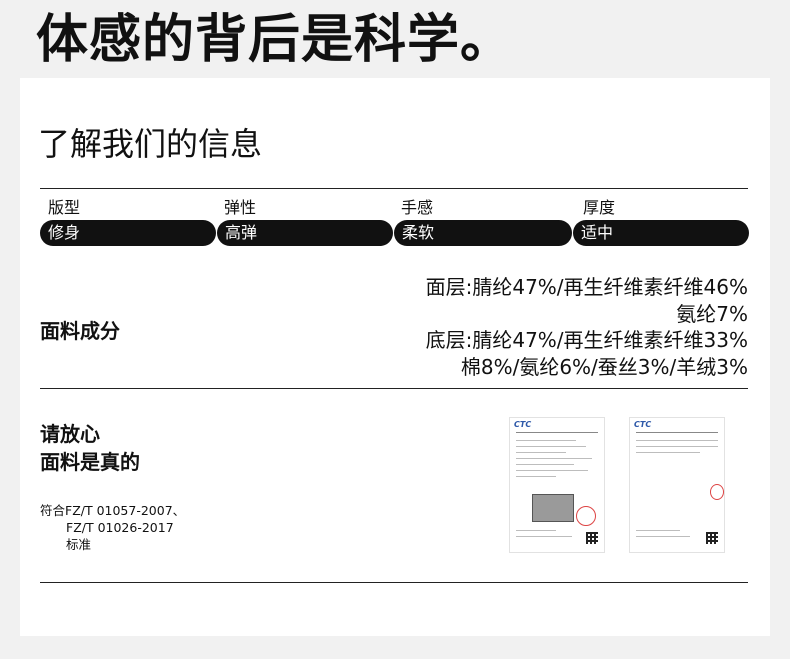 This screenshot has height=659, width=790. Describe the element at coordinates (120, 527) in the screenshot. I see `standard-line-2: FZ/T 01026-2017` at that location.